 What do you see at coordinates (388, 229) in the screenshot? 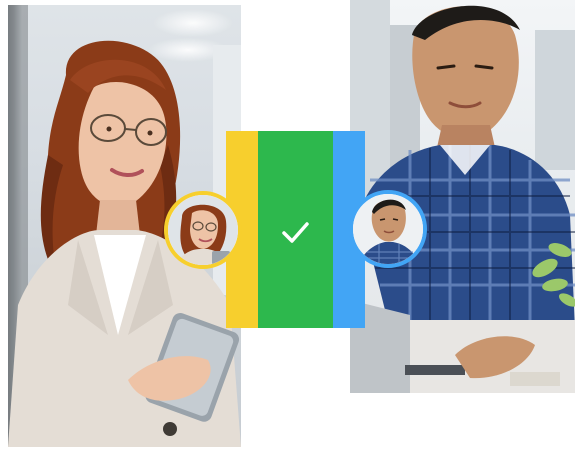
I see `avatar-man` at bounding box center [388, 229].